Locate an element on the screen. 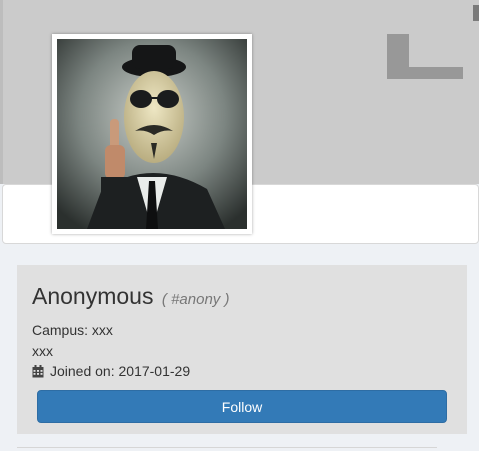 Image resolution: width=479 pixels, height=451 pixels. profile-name: Anonymous is located at coordinates (93, 296).